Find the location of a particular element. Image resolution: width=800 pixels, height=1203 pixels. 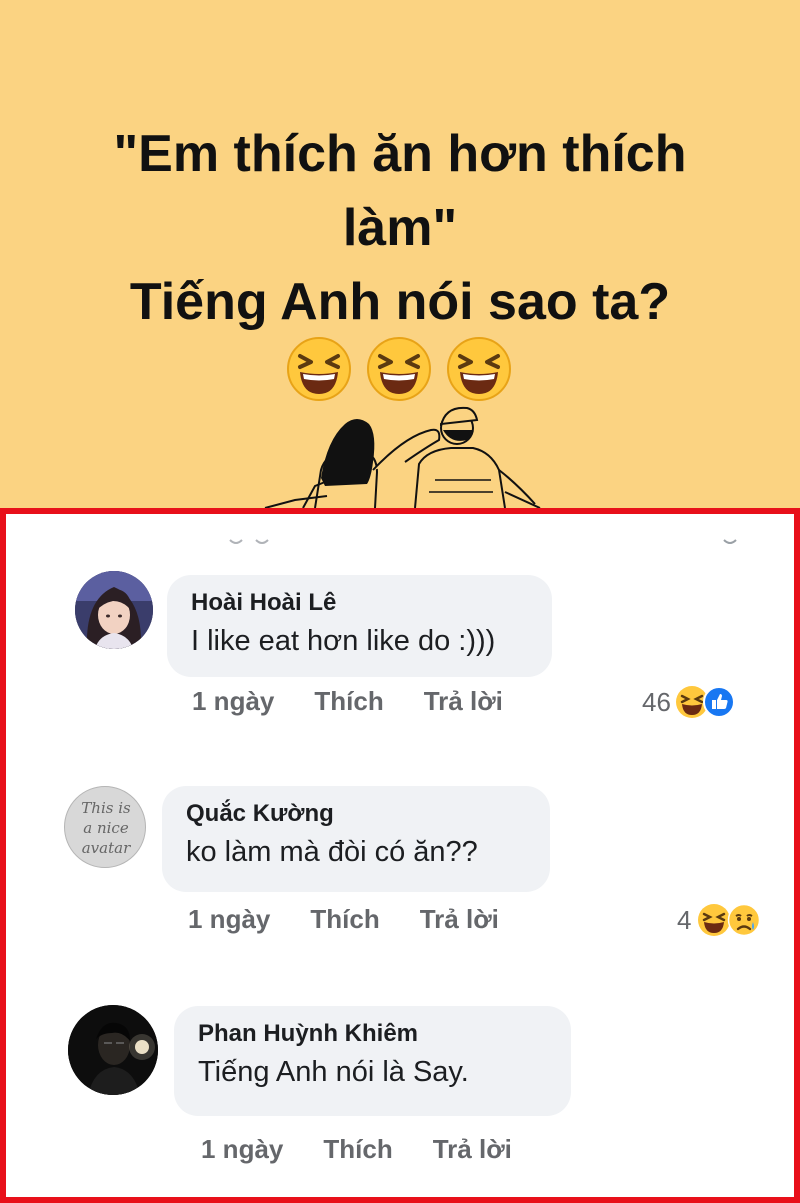

couple-illustration is located at coordinates (402, 457).